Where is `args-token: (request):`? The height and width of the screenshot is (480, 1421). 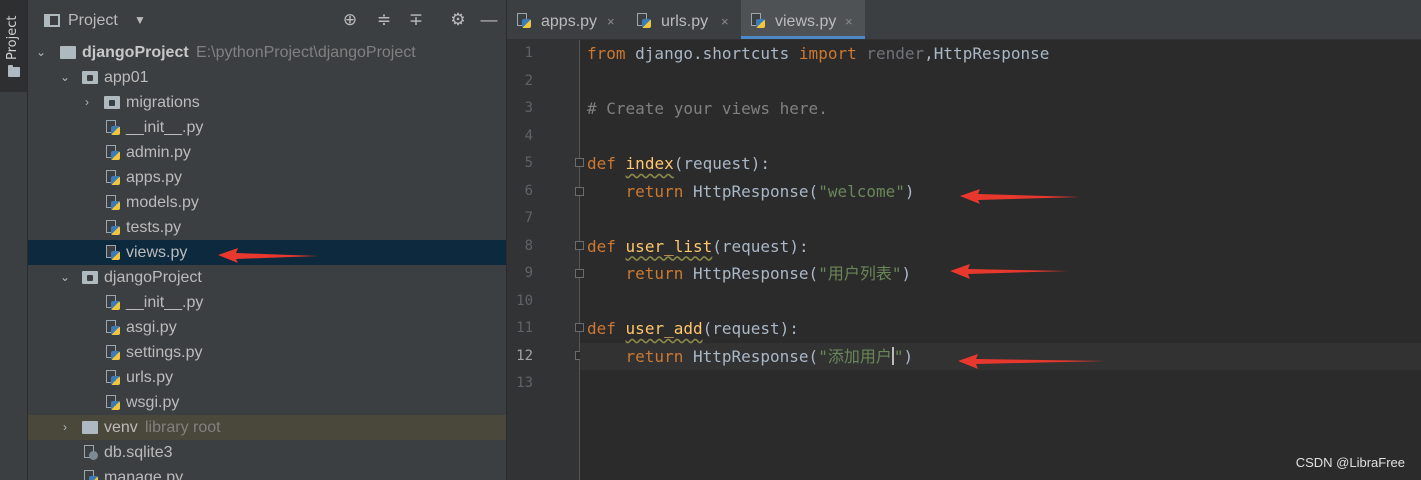 args-token: (request): is located at coordinates (760, 246).